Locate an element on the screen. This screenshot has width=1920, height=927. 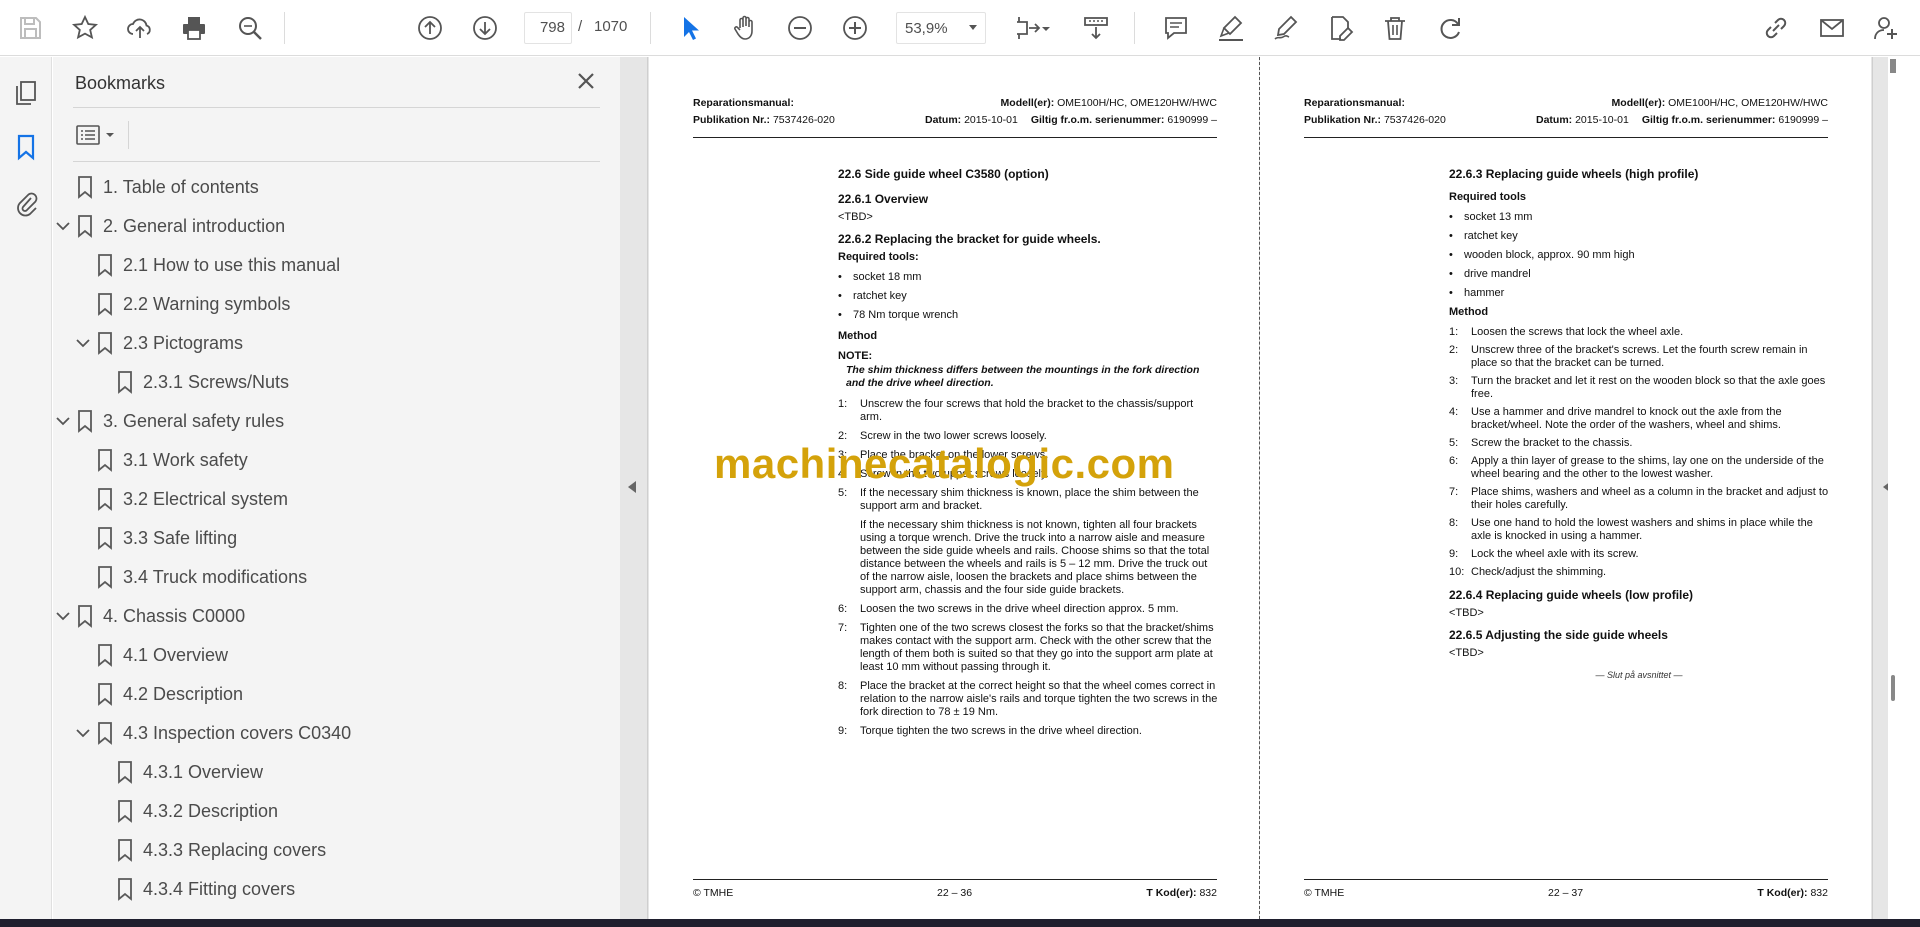
star-icon is located at coordinates (85, 28).